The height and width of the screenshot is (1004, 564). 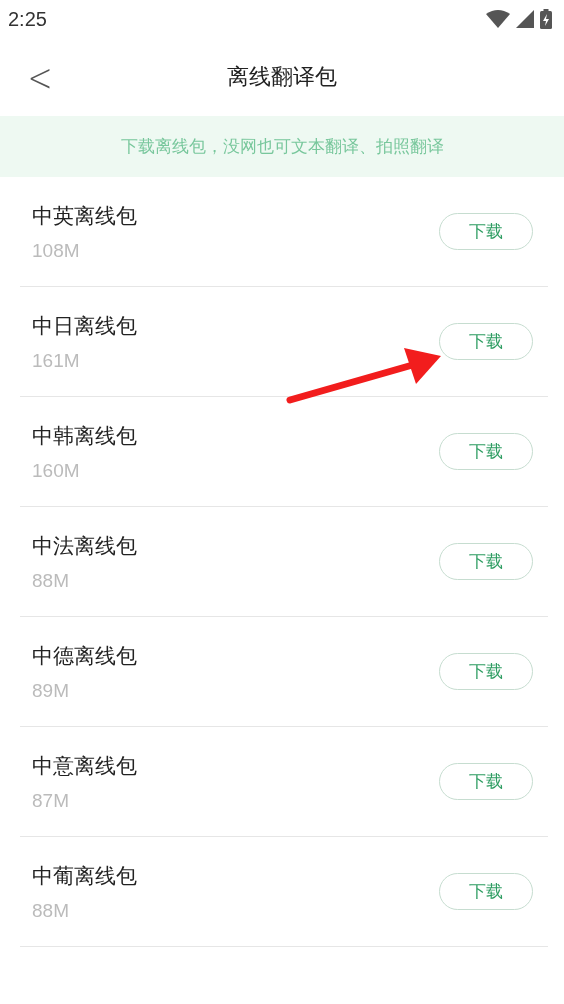 What do you see at coordinates (282, 77) in the screenshot?
I see `page-title: 离线翻译包` at bounding box center [282, 77].